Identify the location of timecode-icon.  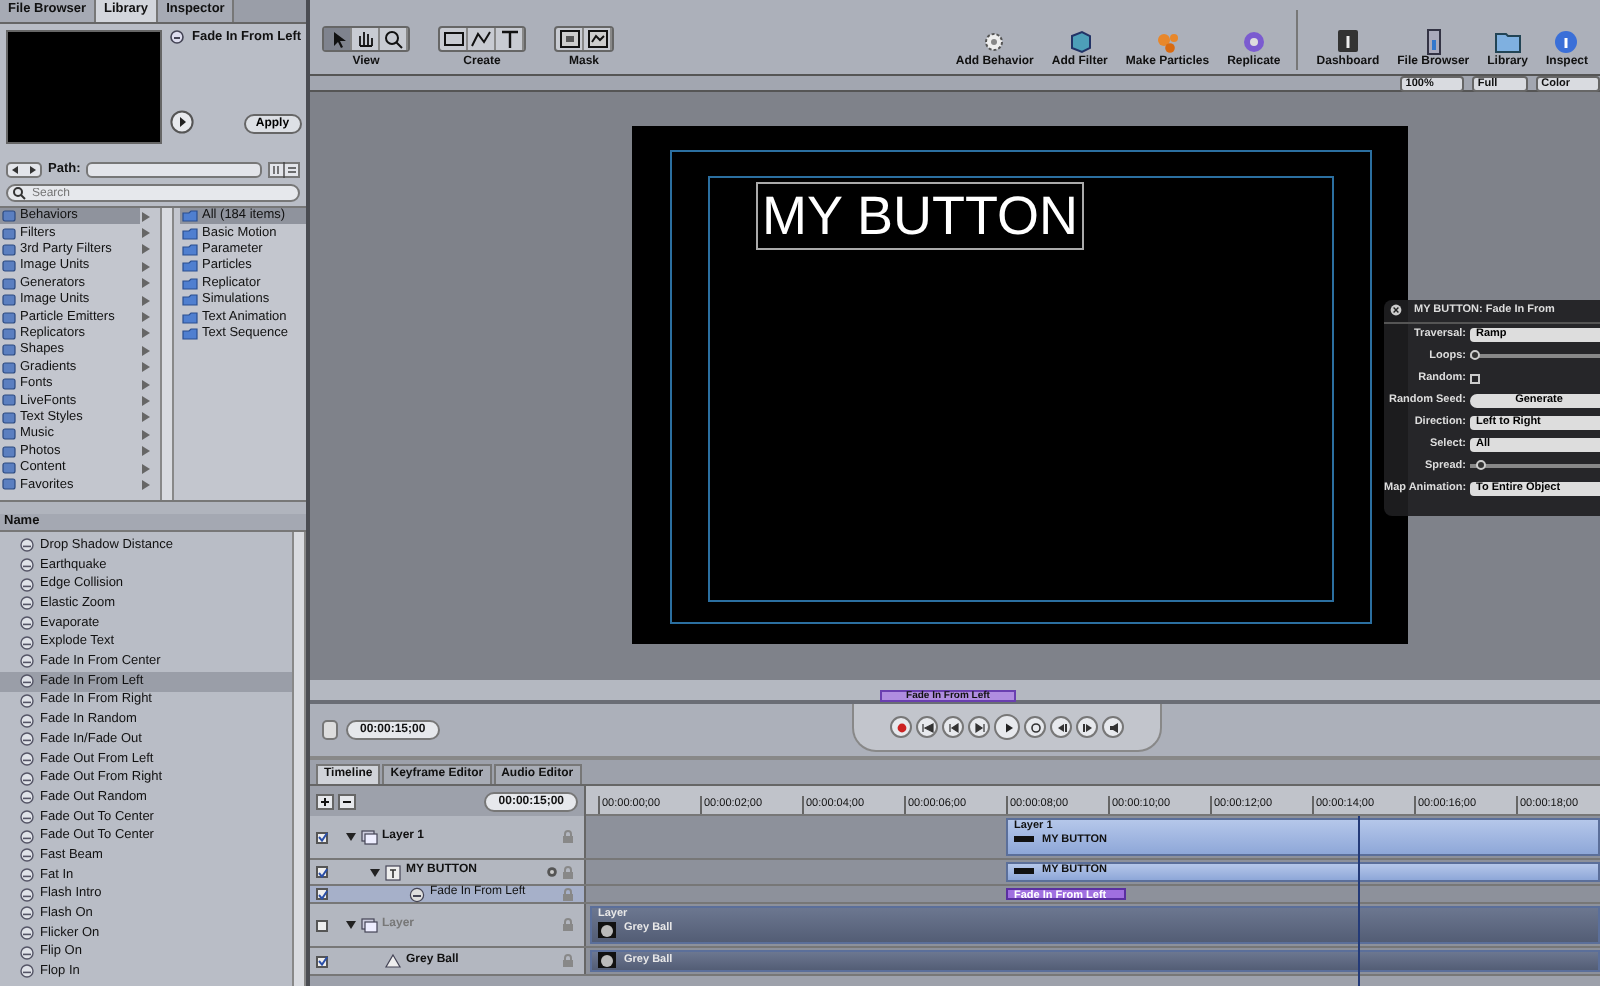
(330, 730).